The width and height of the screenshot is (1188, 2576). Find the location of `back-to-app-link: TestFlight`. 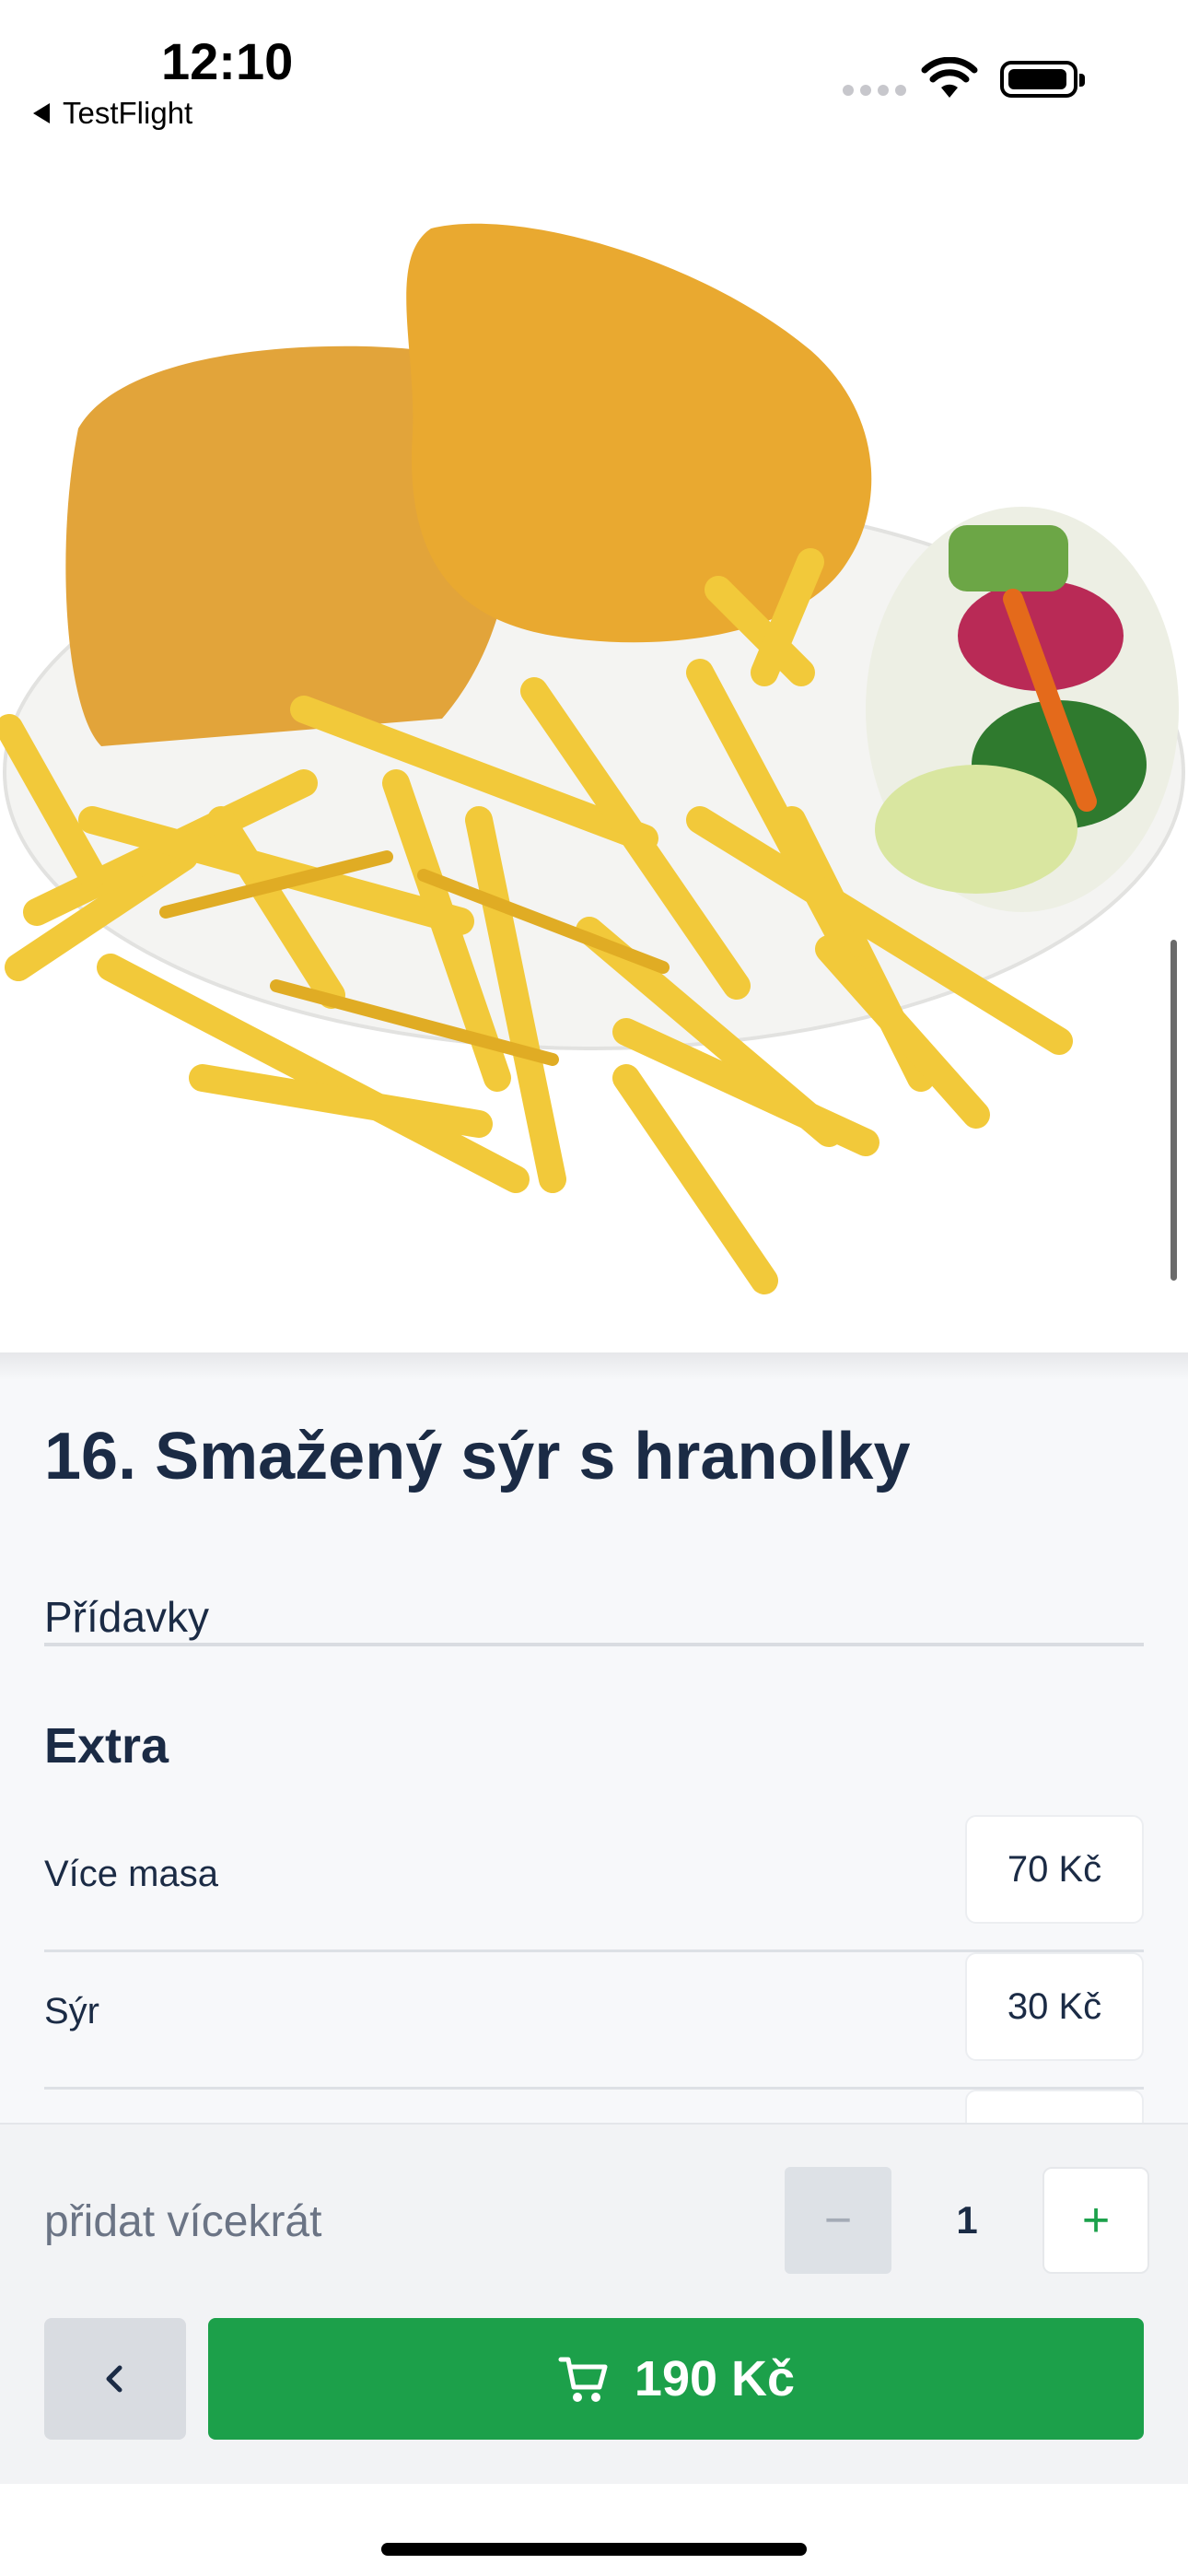

back-to-app-link: TestFlight is located at coordinates (112, 113).